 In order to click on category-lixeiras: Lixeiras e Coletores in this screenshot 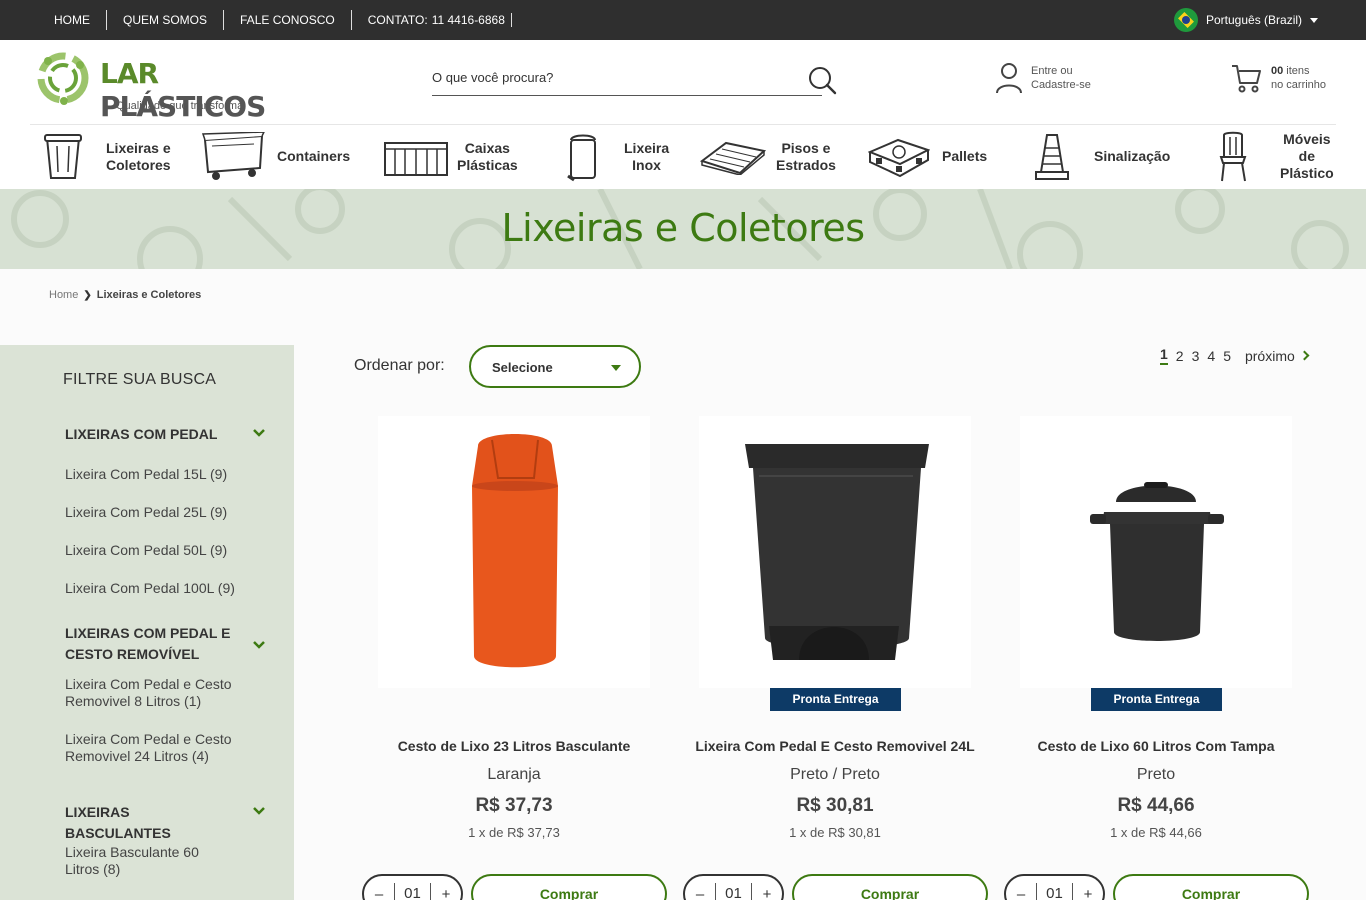, I will do `click(106, 156)`.